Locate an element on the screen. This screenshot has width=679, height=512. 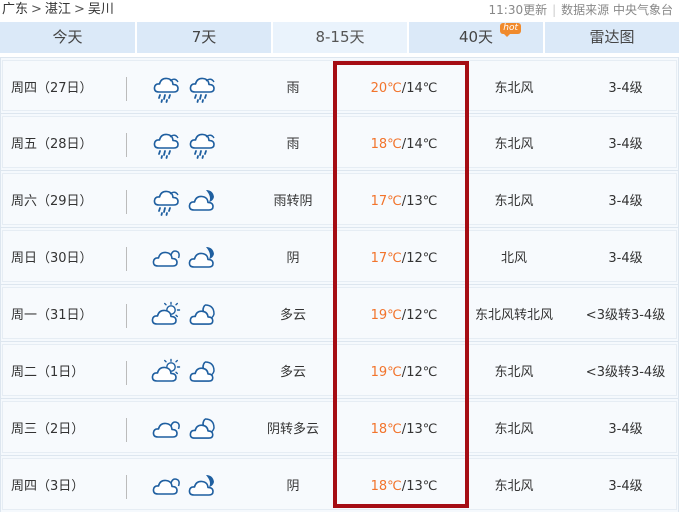
low-temp: 14℃ is located at coordinates (422, 144).